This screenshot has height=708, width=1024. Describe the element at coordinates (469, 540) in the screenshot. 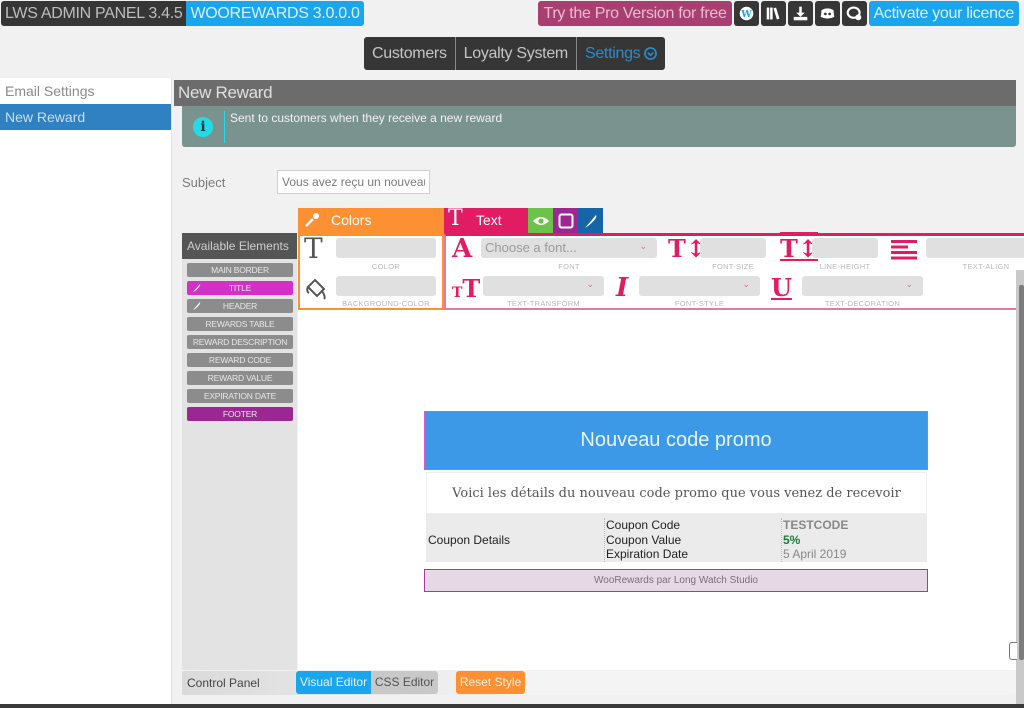

I see `coupon-details-label: Coupon Details` at that location.